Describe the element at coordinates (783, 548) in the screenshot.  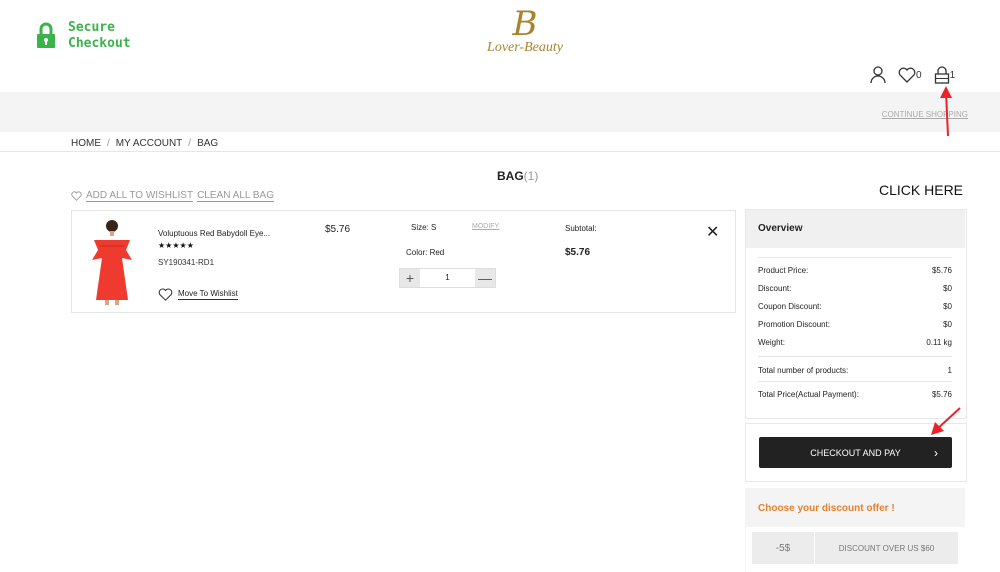
I see `coupon-amount: -5$` at that location.